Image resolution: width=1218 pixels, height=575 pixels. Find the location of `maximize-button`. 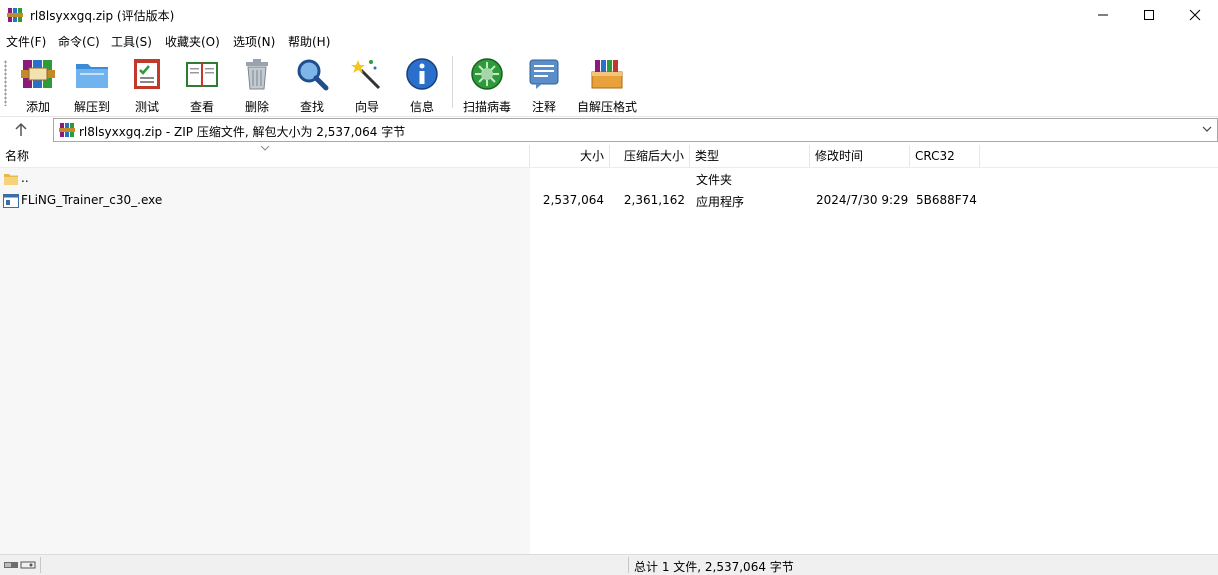

maximize-button is located at coordinates (1149, 15).